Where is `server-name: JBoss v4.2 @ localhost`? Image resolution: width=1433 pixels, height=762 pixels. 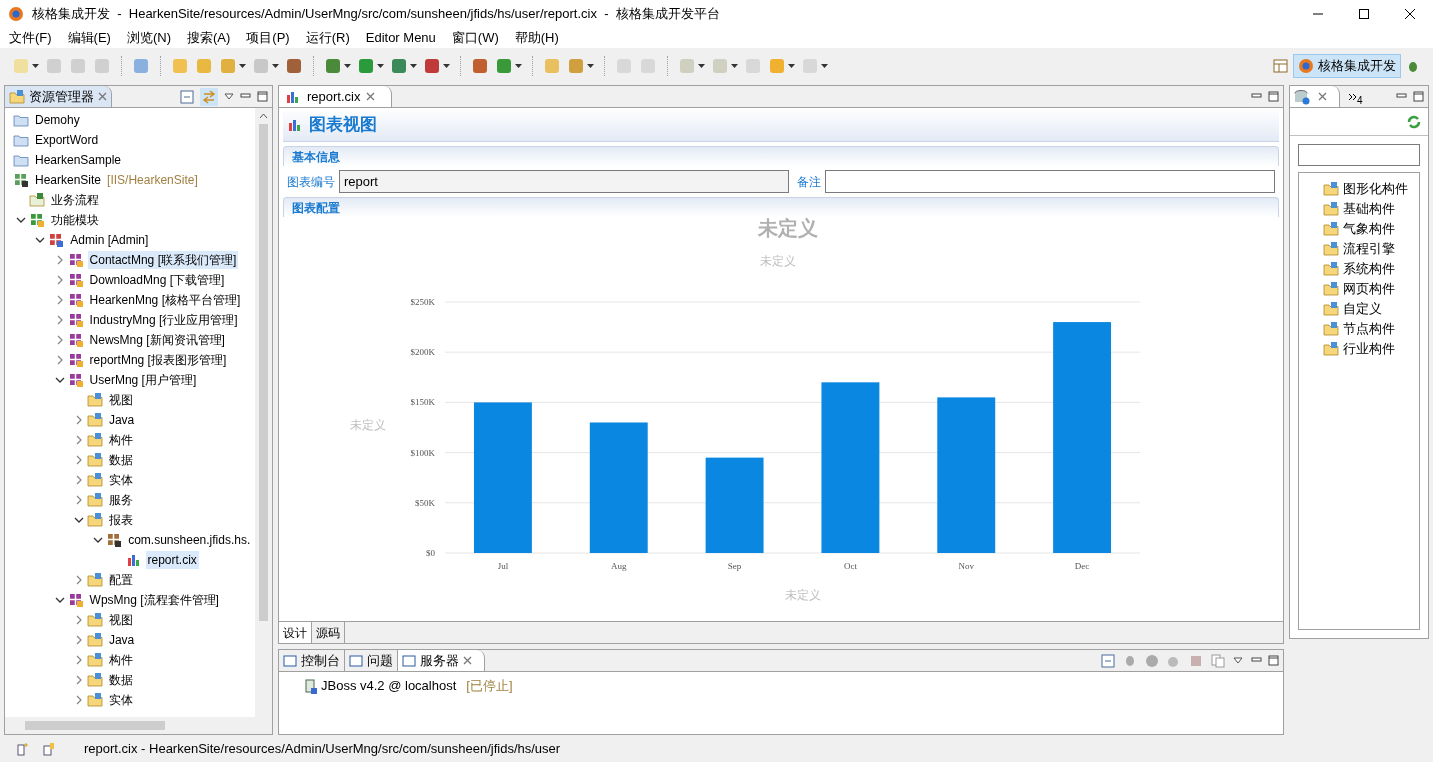 server-name: JBoss v4.2 @ localhost is located at coordinates (389, 686).